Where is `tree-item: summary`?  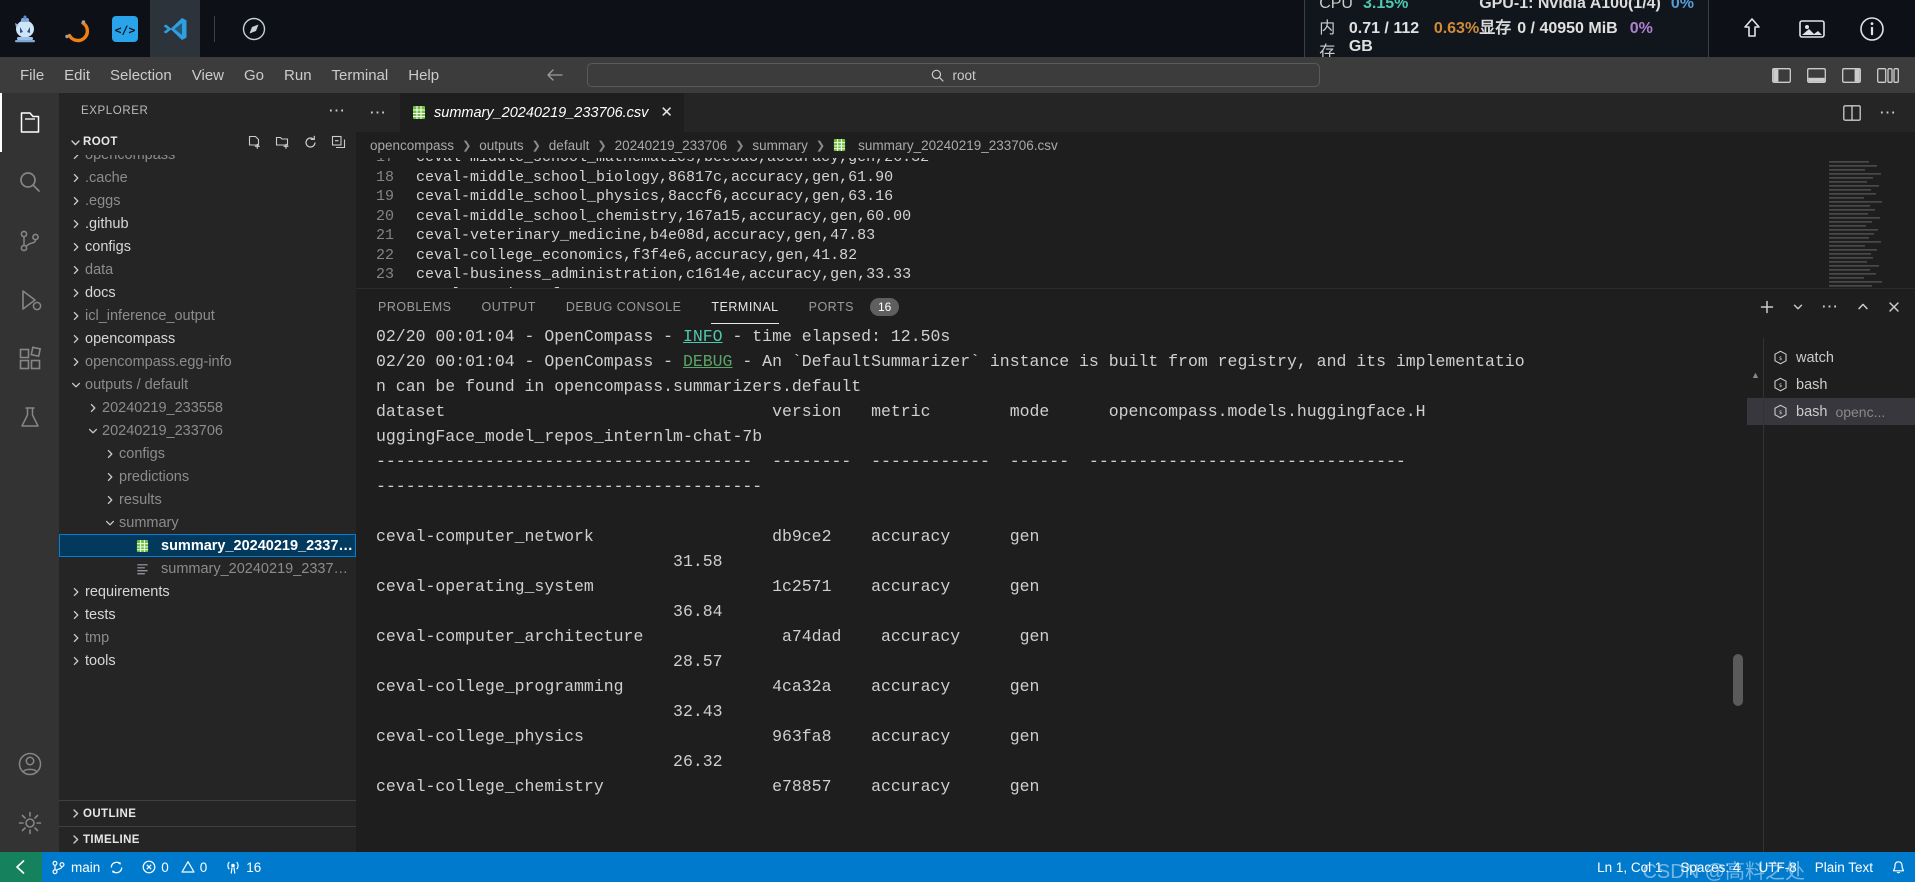 tree-item: summary is located at coordinates (207, 522).